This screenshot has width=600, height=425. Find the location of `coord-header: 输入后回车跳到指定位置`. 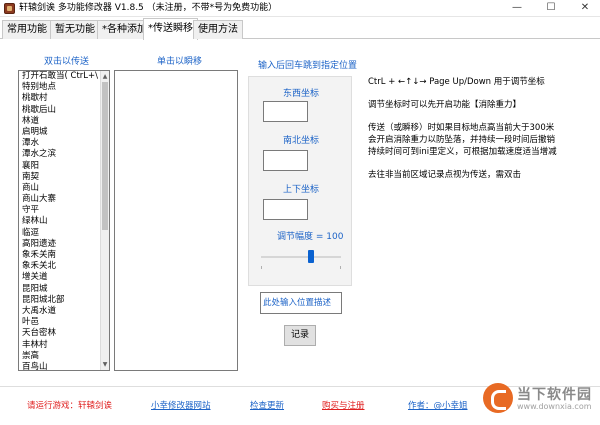

coord-header: 输入后回车跳到指定位置 is located at coordinates (308, 66).